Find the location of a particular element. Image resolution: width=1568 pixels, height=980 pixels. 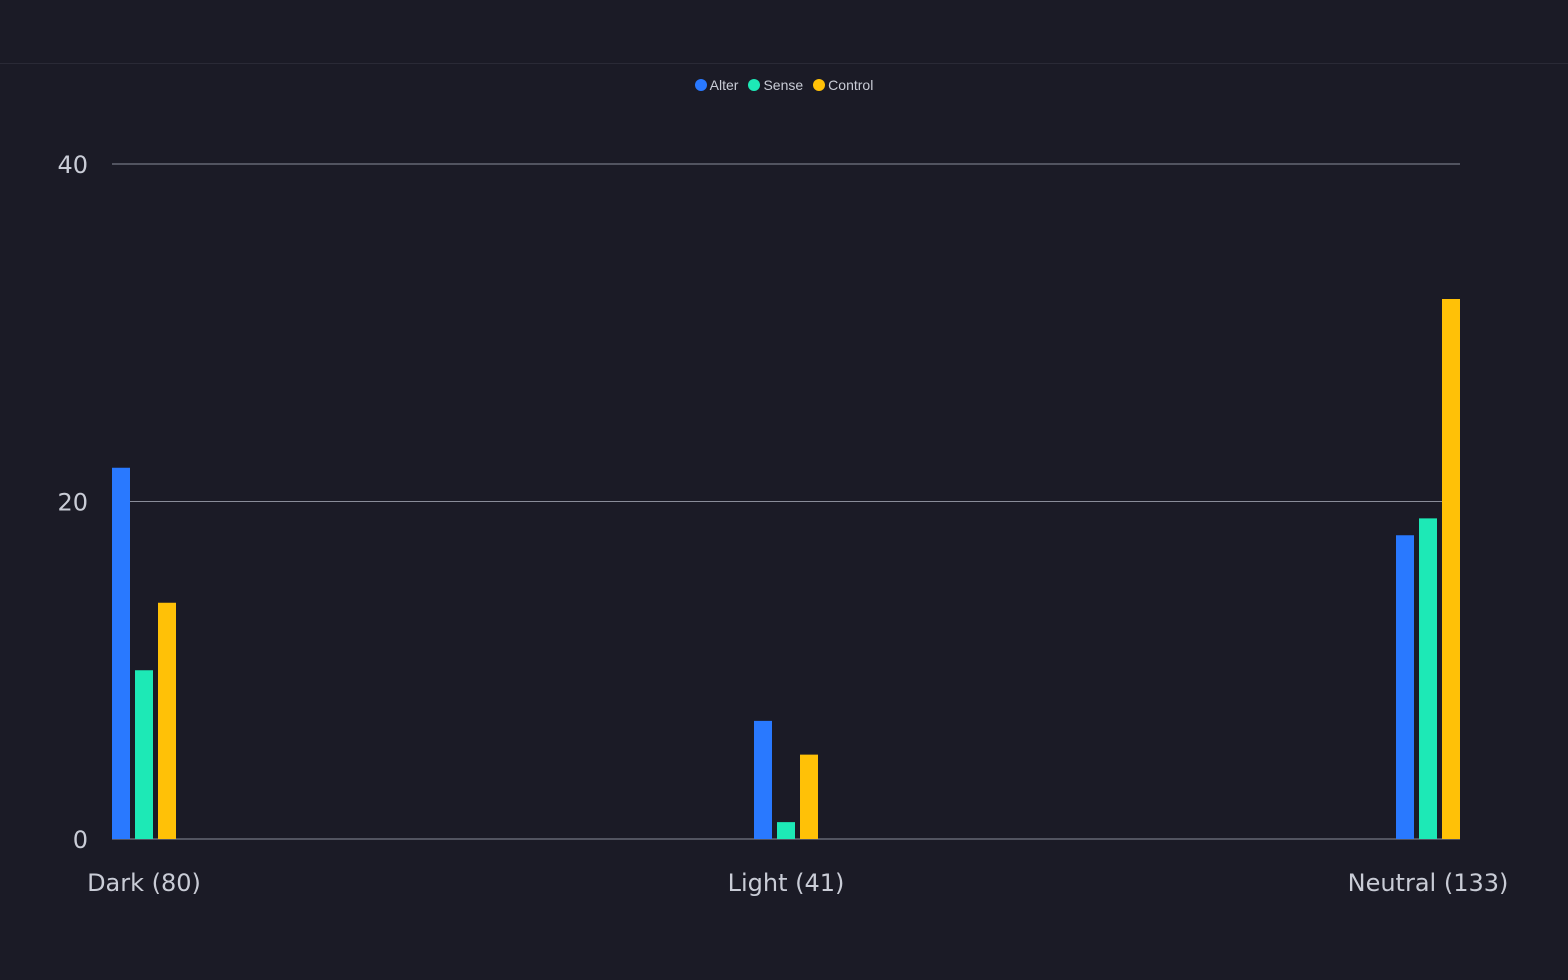

y-tick-label: 20 is located at coordinates (72, 503).